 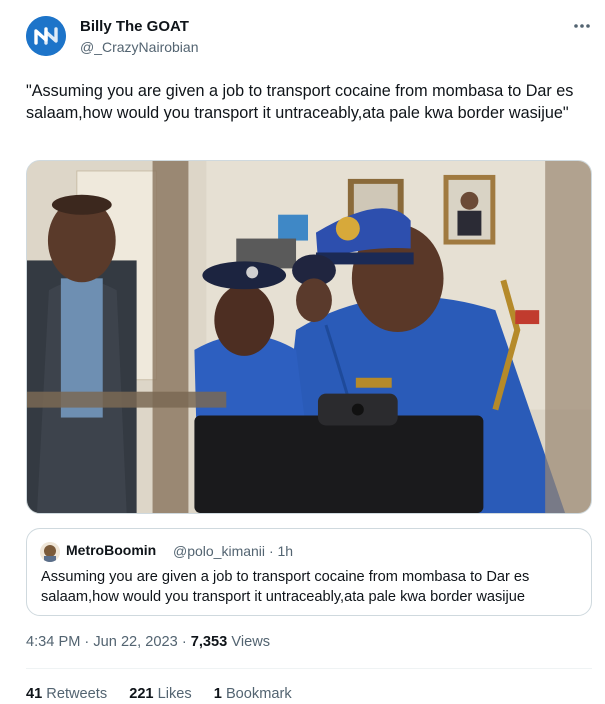 I want to click on views-count: 7,353, so click(x=209, y=642).